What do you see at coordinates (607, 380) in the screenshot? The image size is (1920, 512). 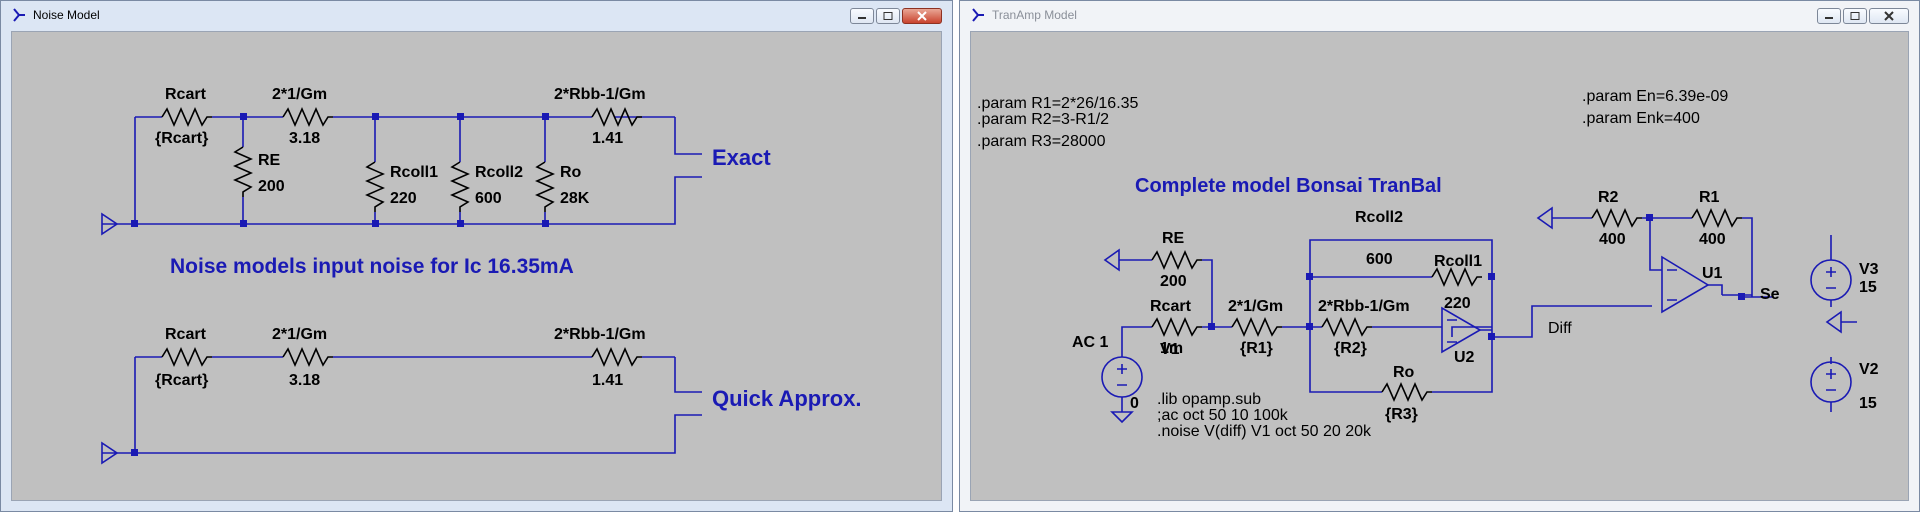 I see `approx-rbb-value: 1.41` at bounding box center [607, 380].